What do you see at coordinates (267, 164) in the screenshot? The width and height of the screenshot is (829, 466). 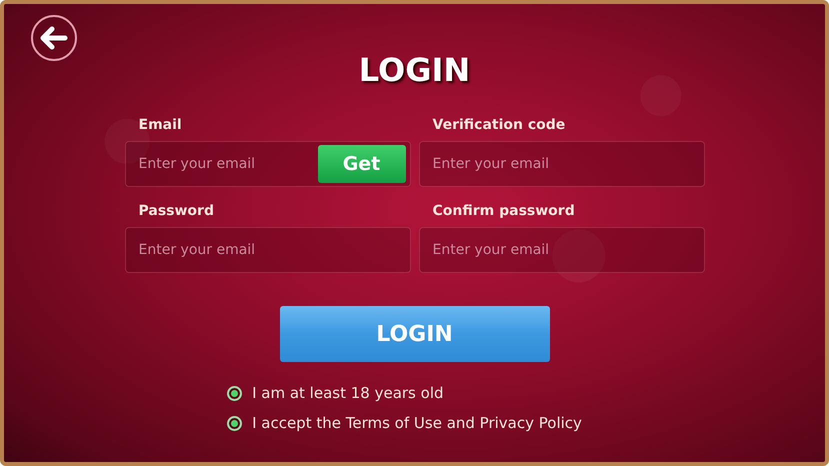 I see `input-field: Enter your email Get` at bounding box center [267, 164].